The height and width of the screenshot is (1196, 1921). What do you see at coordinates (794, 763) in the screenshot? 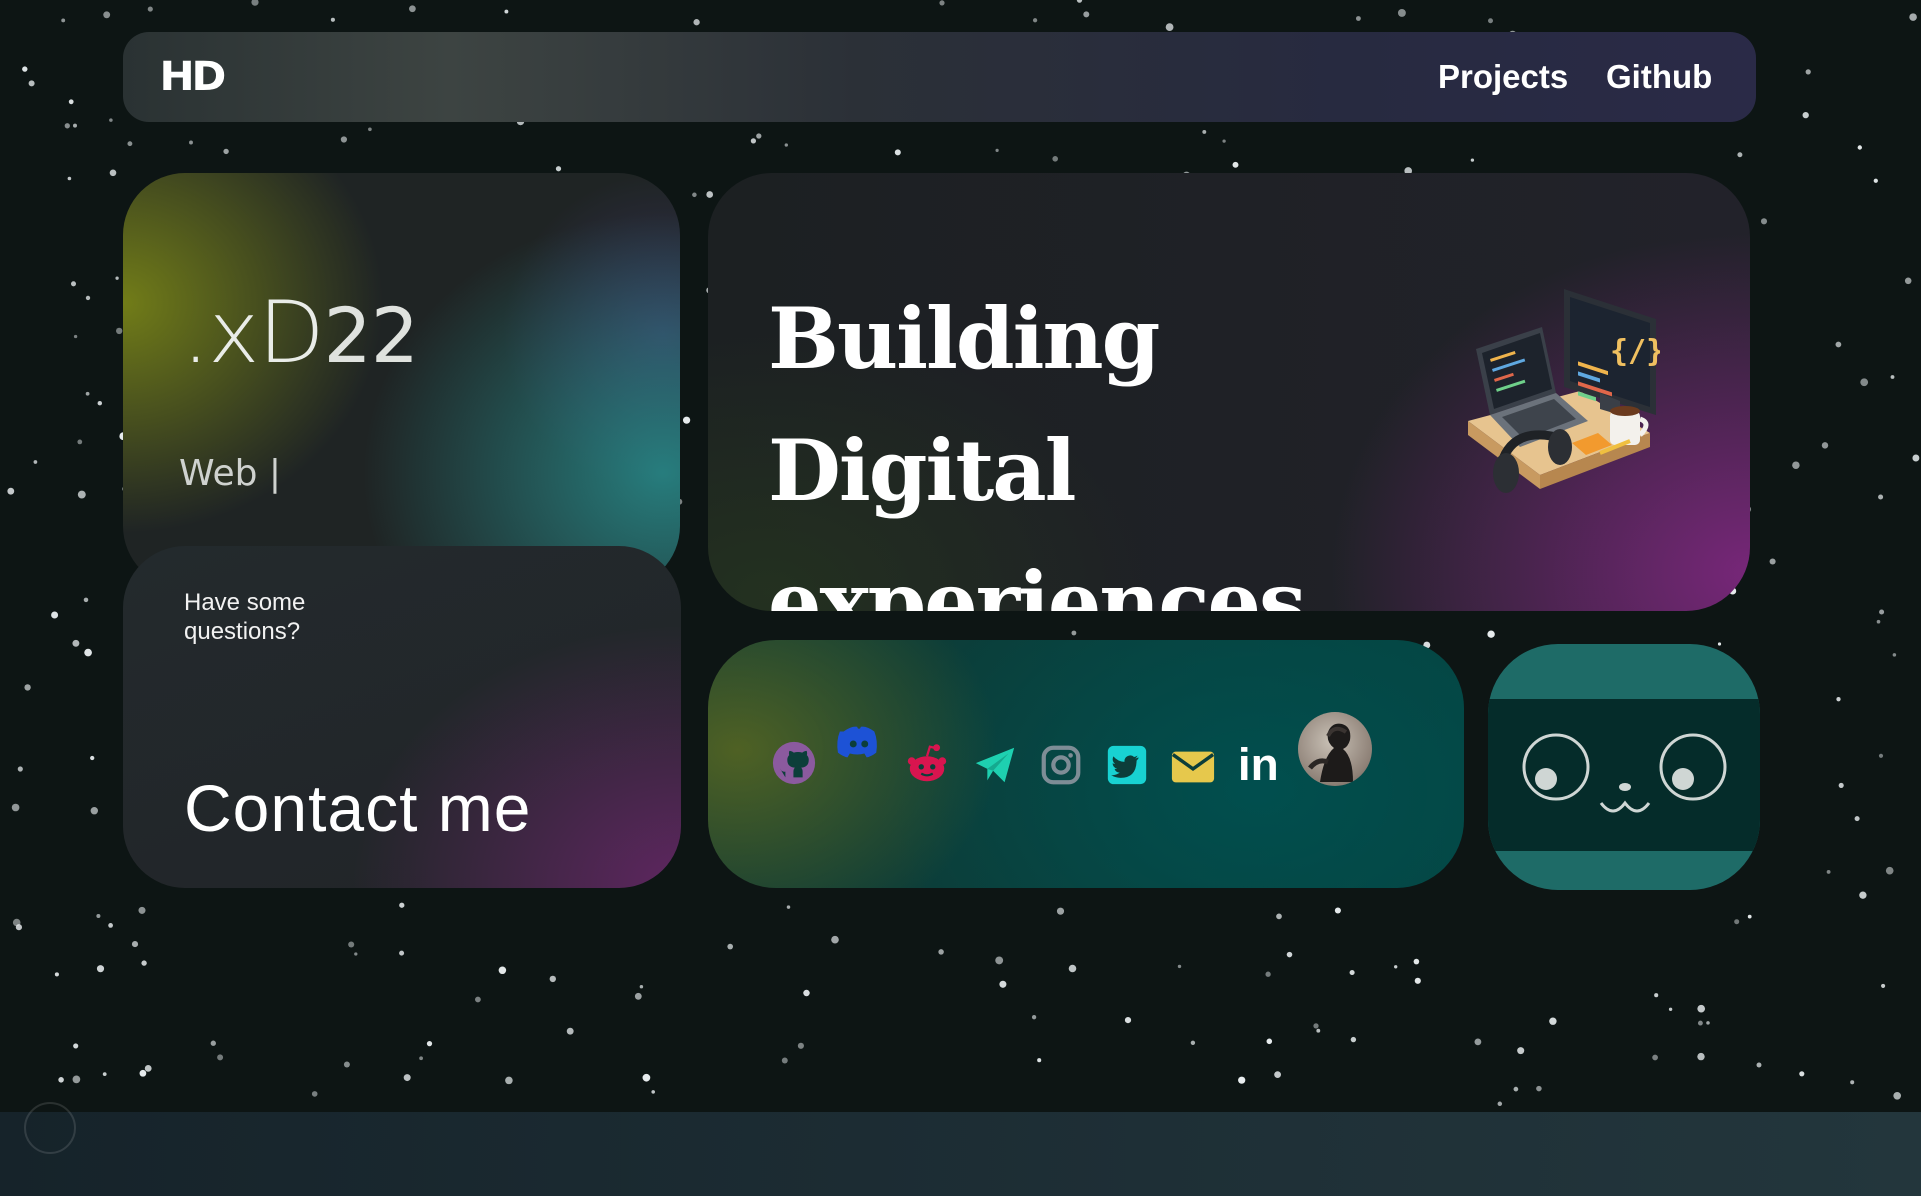
I see `github-icon` at bounding box center [794, 763].